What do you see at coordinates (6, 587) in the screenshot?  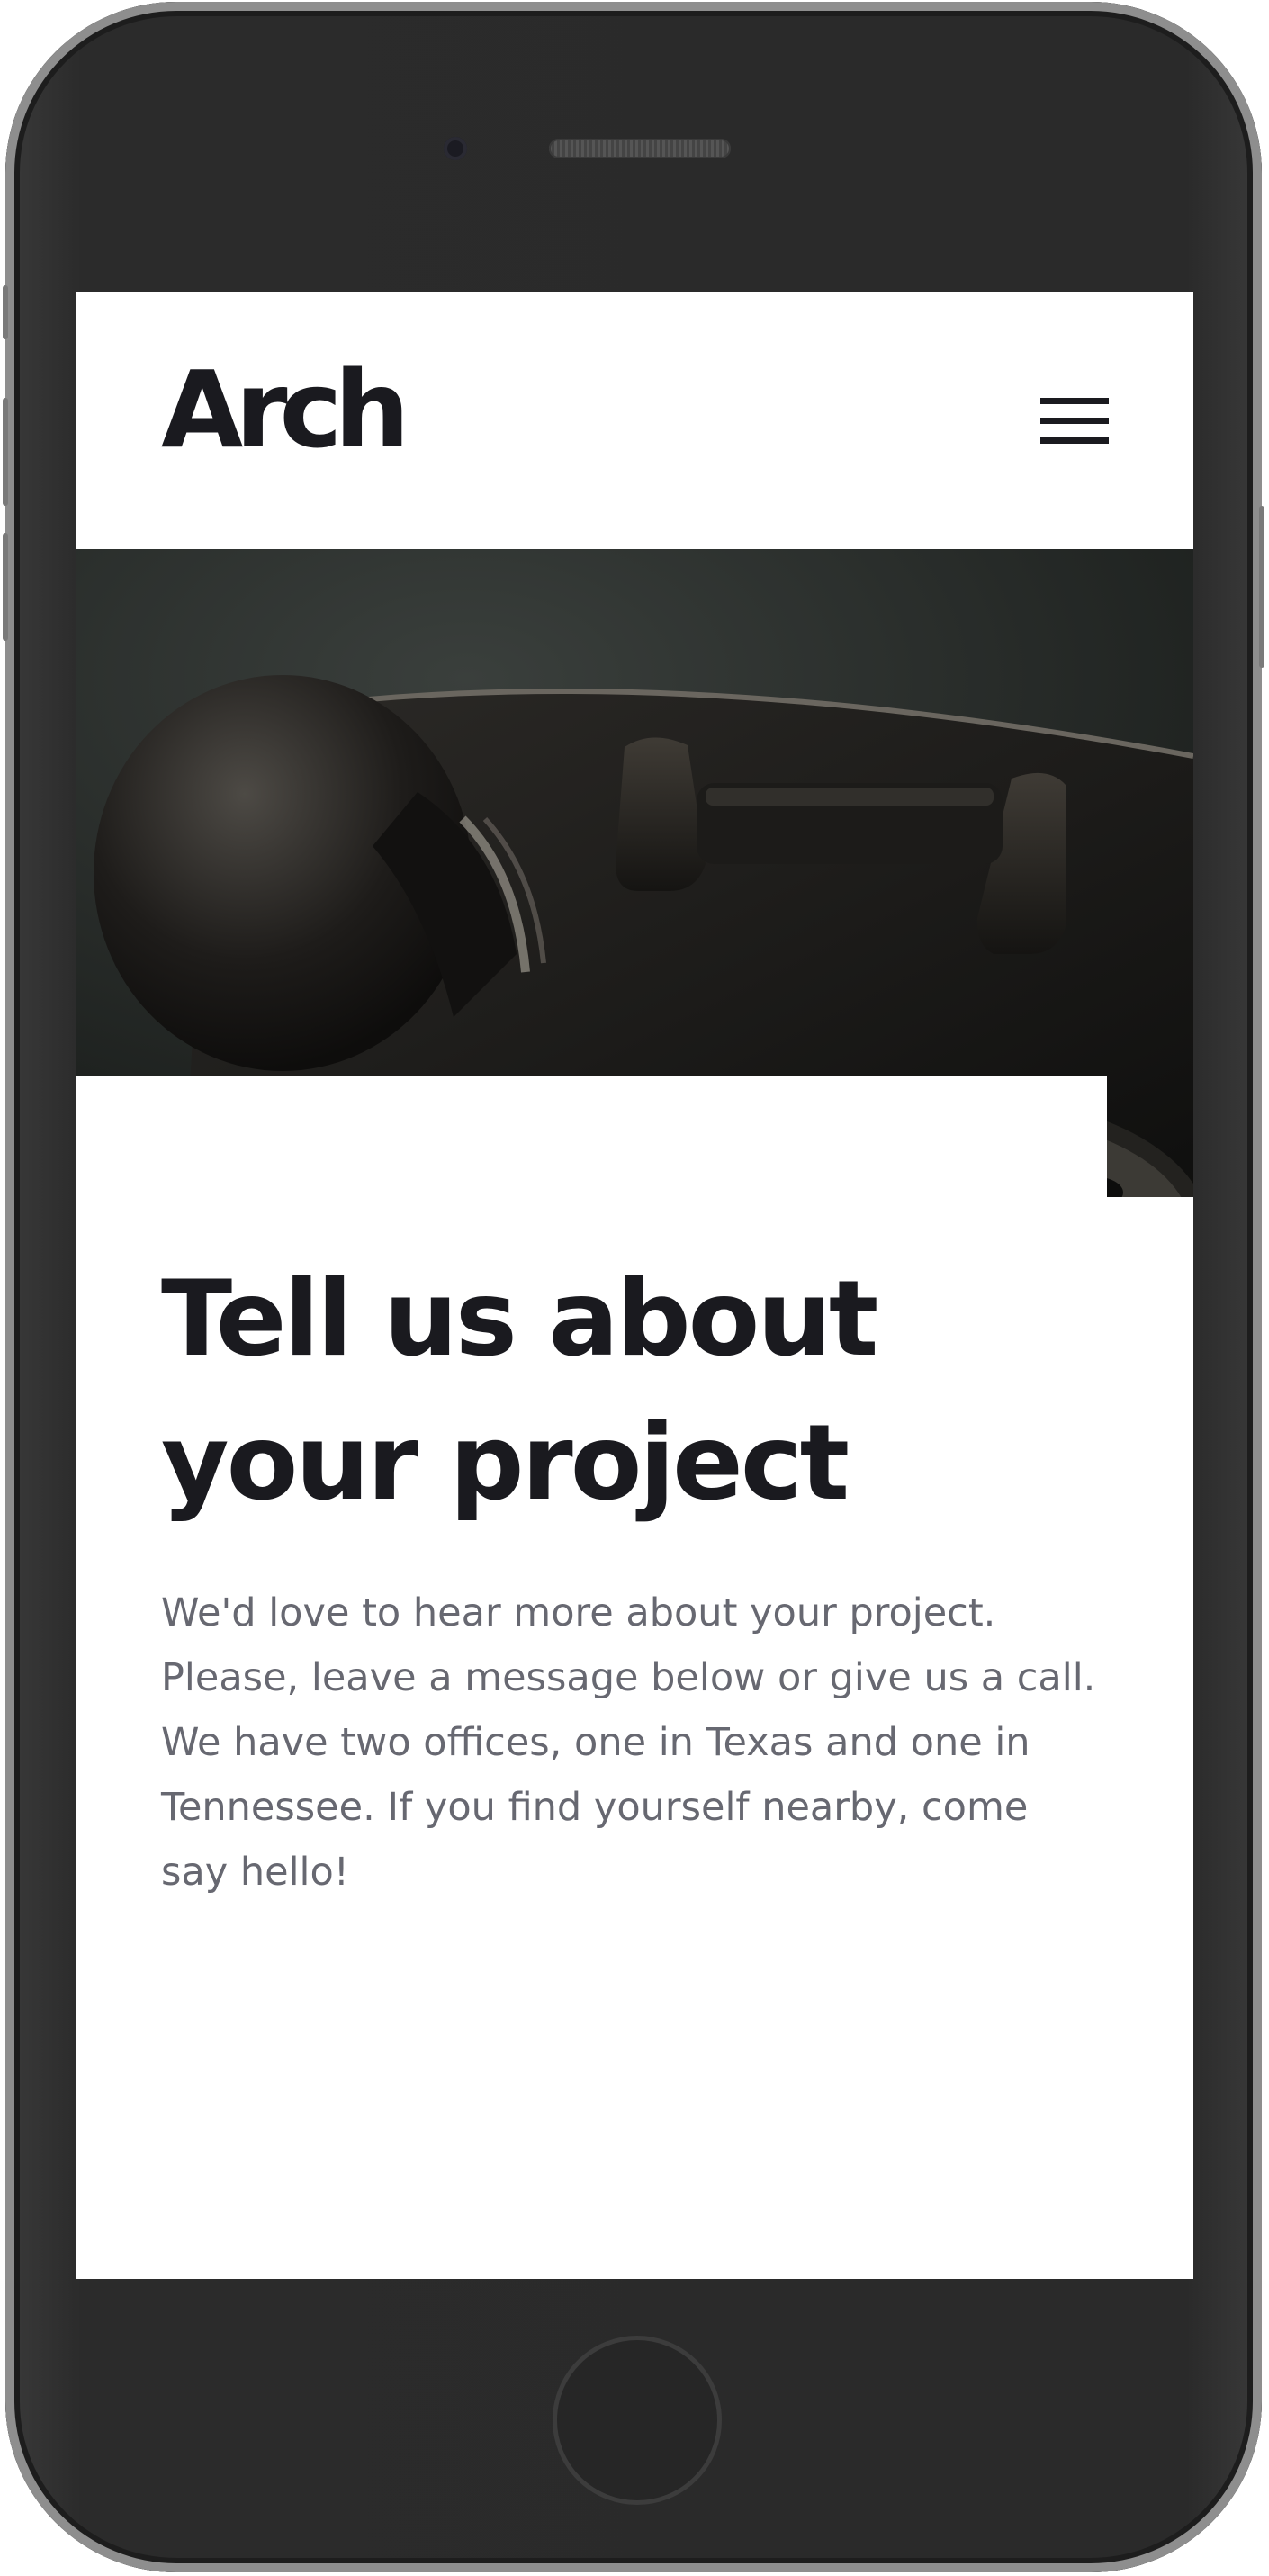 I see `volume-down-button` at bounding box center [6, 587].